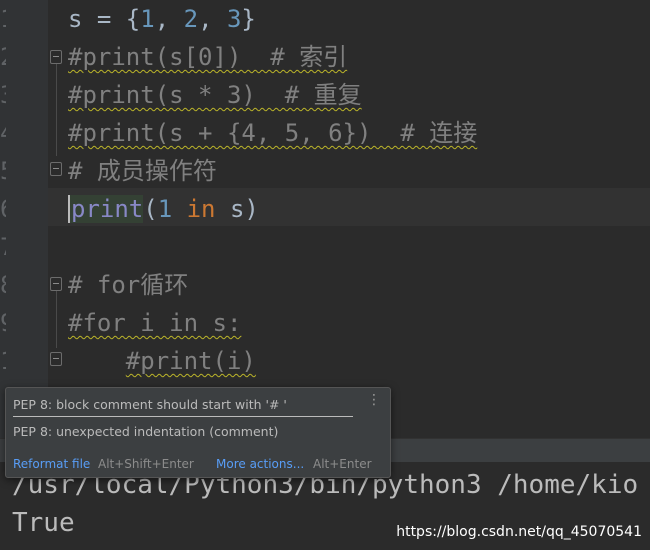  What do you see at coordinates (3, 133) in the screenshot?
I see `line-number: 4` at bounding box center [3, 133].